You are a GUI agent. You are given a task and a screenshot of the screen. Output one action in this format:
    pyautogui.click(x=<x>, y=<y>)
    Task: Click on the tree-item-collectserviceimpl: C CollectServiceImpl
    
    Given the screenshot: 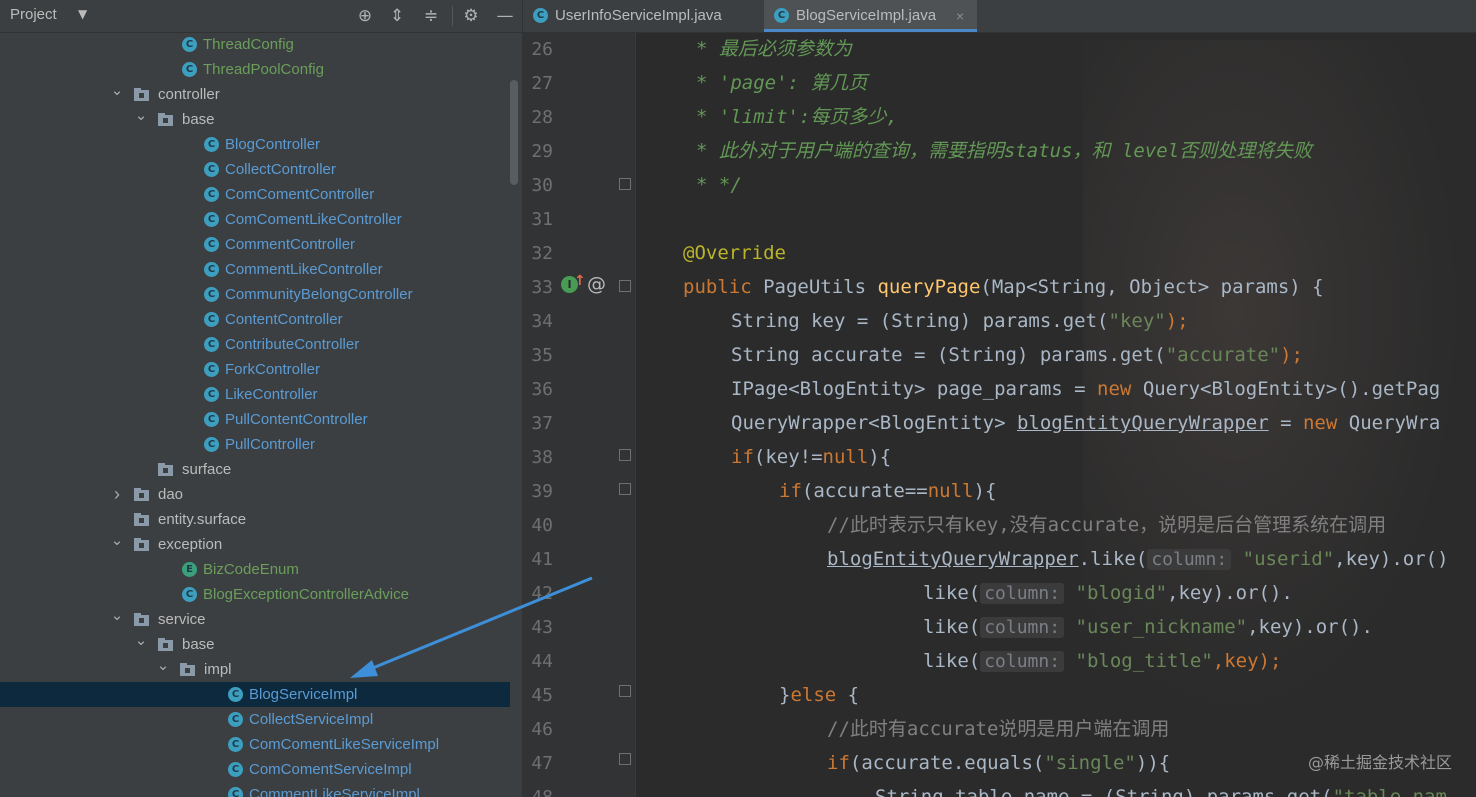 What is the action you would take?
    pyautogui.click(x=255, y=719)
    